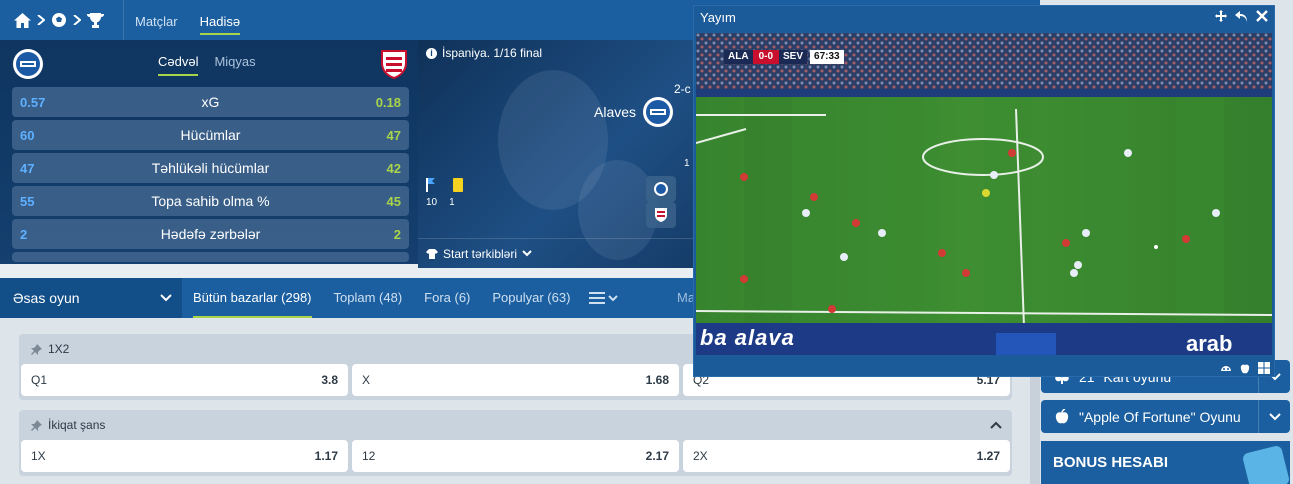 The image size is (1293, 484). What do you see at coordinates (1262, 16) in the screenshot?
I see `close-icon` at bounding box center [1262, 16].